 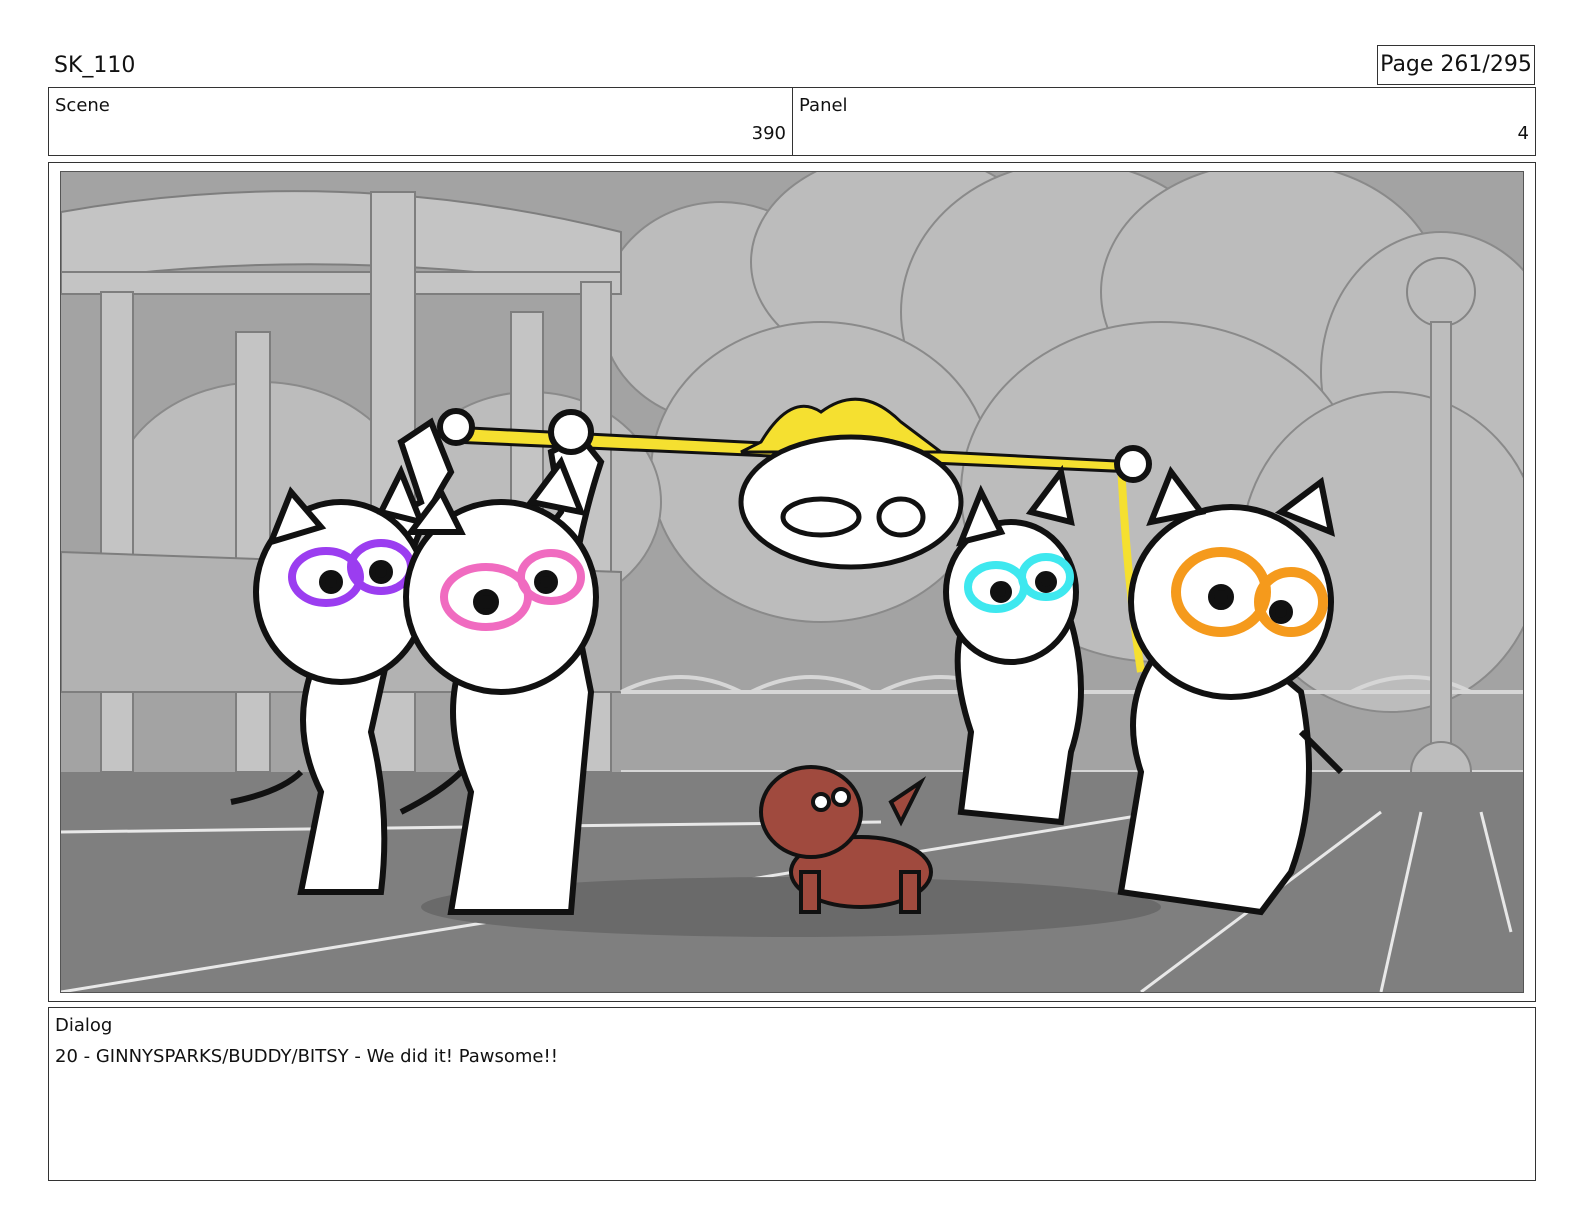 I want to click on dialog-label: Dialog, so click(x=84, y=1025).